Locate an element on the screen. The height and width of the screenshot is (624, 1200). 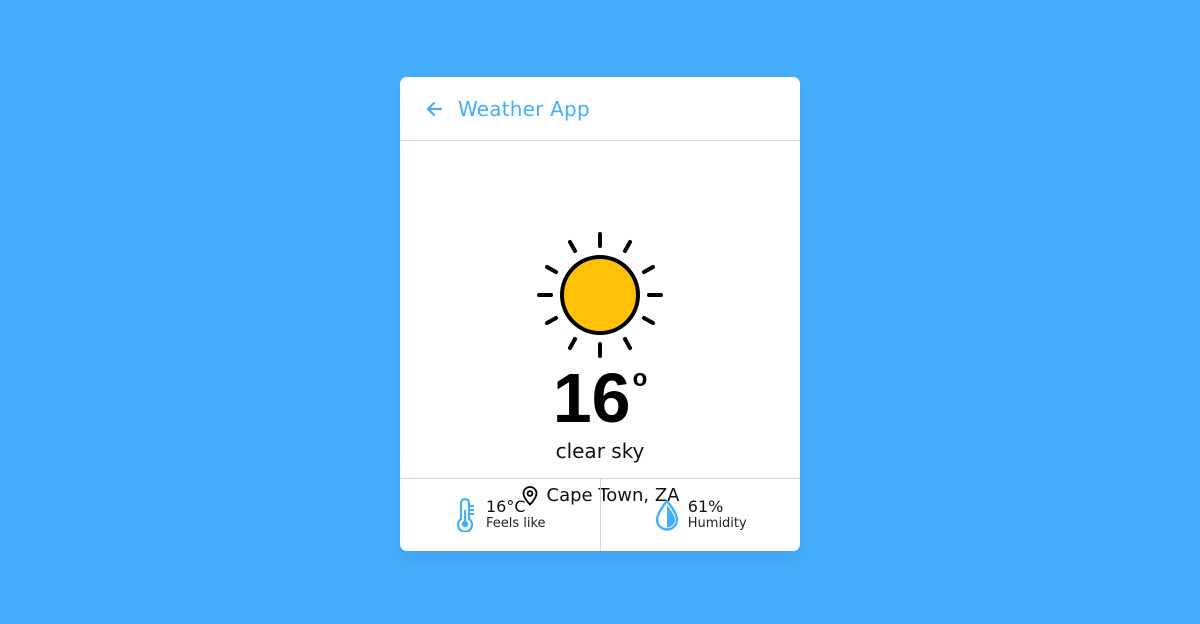
feels-like-stat: 16°C Feels like is located at coordinates (500, 515).